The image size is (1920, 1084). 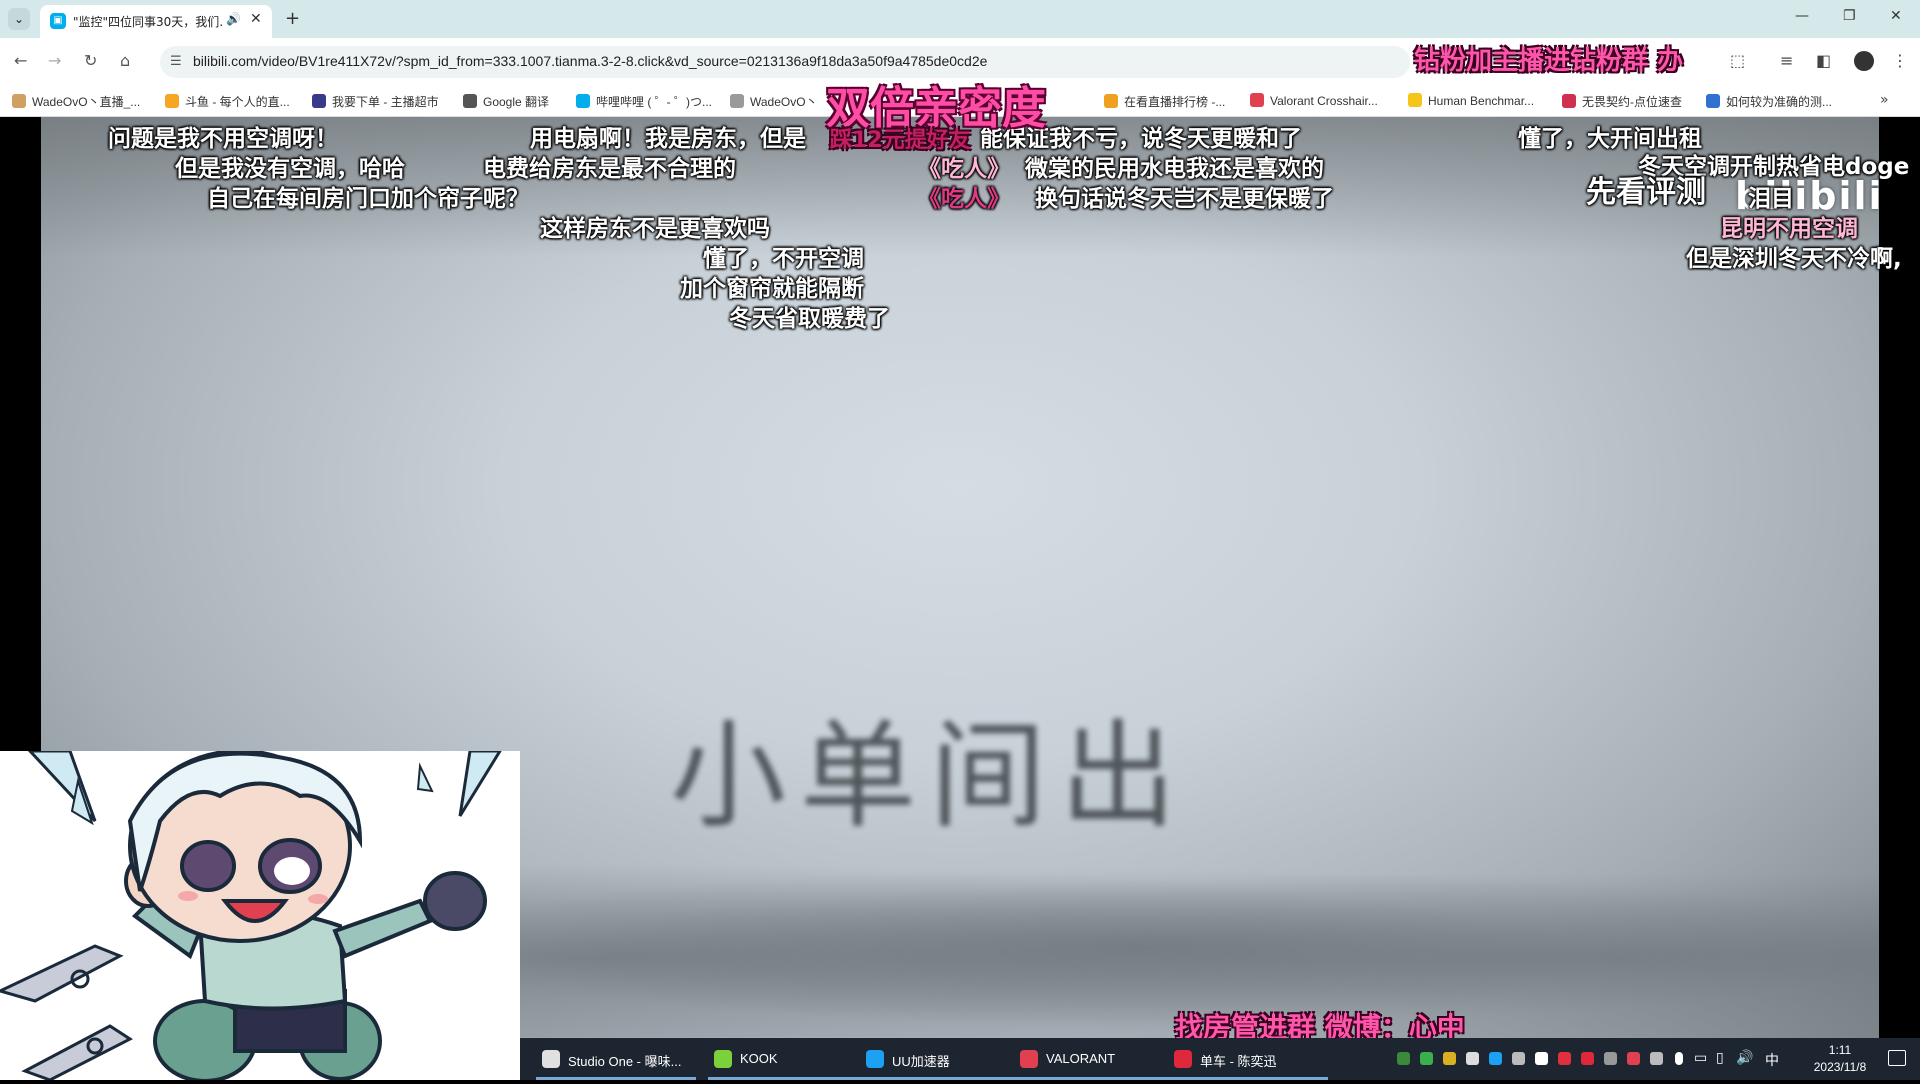 I want to click on battery-icon: ▯, so click(x=1720, y=1058).